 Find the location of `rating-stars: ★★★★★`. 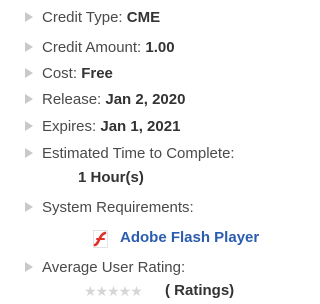

rating-stars: ★★★★★ is located at coordinates (113, 291).